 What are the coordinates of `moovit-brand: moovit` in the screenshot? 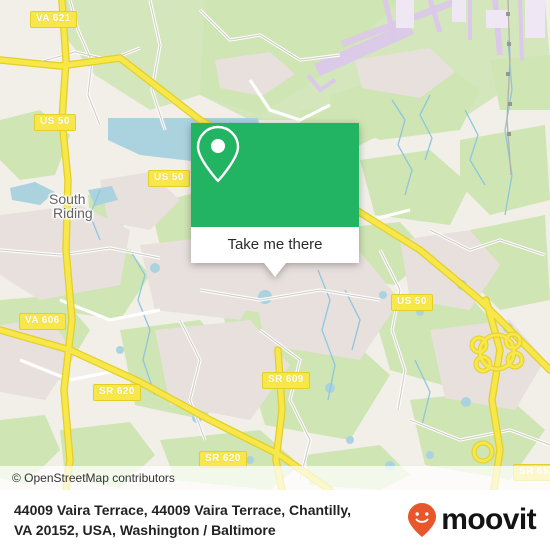 It's located at (472, 520).